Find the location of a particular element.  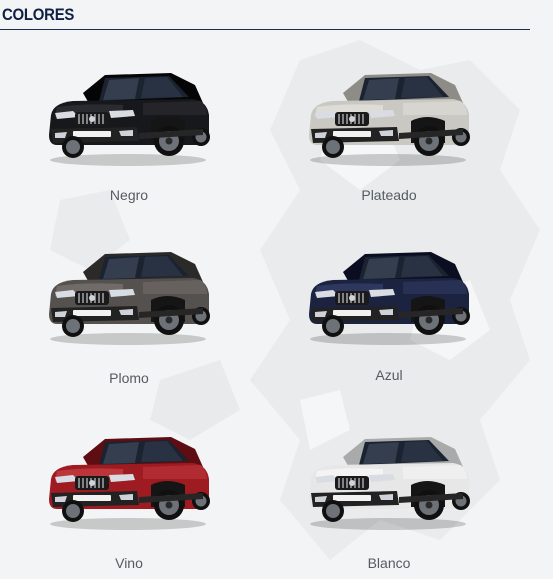

color-option-plomo: Plomo is located at coordinates (129, 317).